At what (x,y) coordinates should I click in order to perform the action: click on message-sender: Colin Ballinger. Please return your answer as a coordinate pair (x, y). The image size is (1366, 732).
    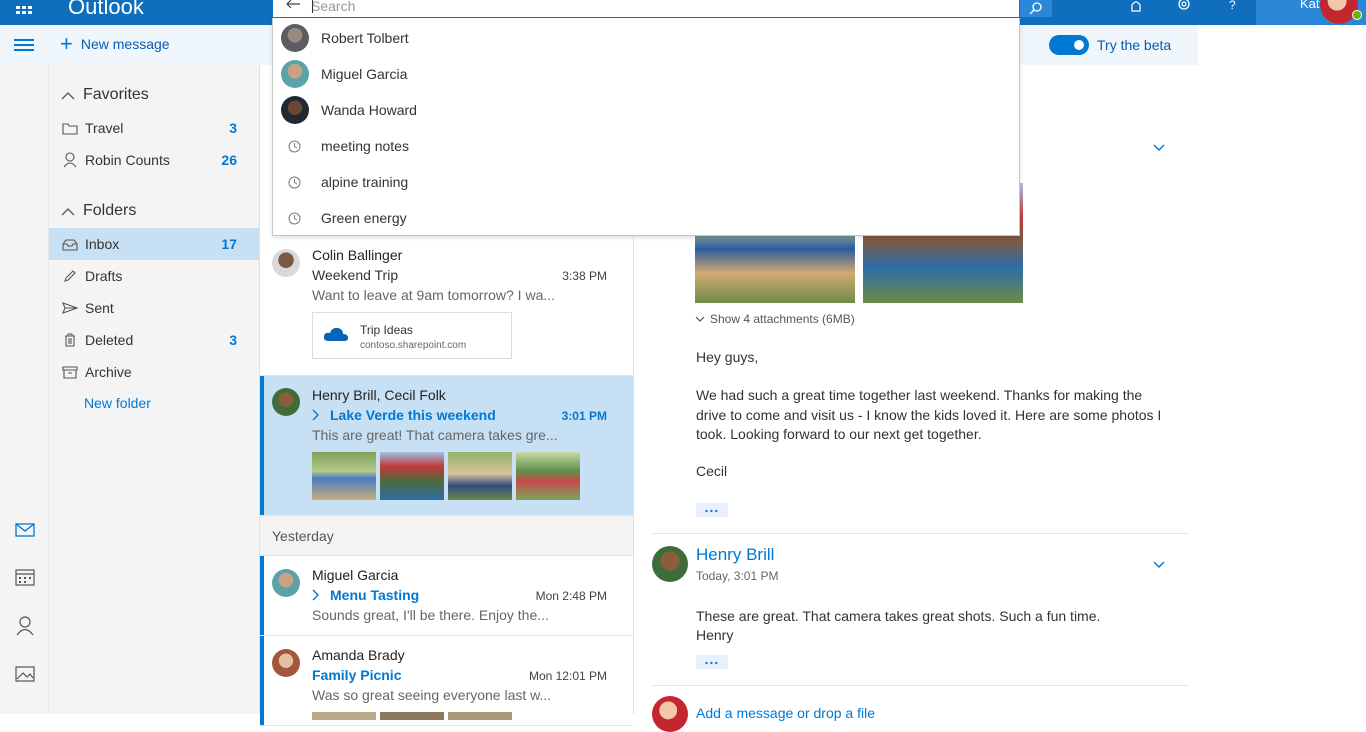
    Looking at the image, I should click on (357, 255).